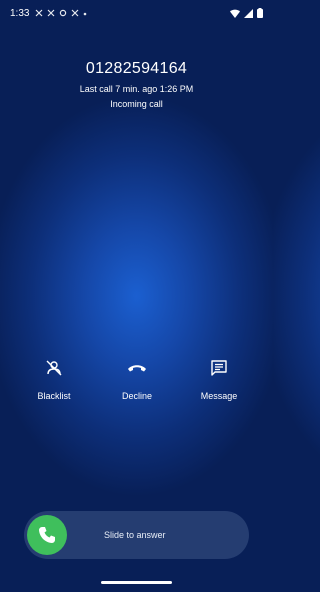 The height and width of the screenshot is (592, 320). I want to click on decline-button: Decline, so click(137, 379).